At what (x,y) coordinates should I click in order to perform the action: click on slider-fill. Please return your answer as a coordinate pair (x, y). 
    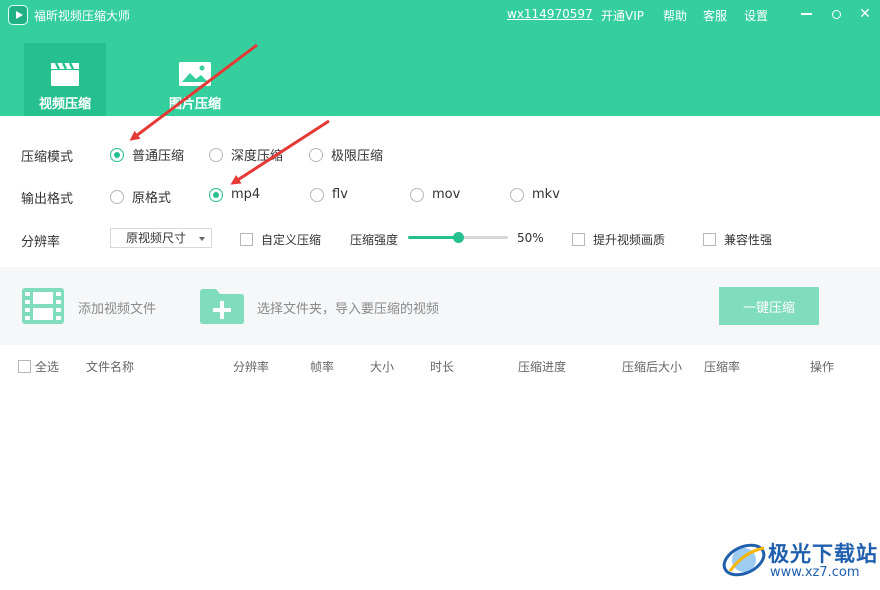
    Looking at the image, I should click on (433, 237).